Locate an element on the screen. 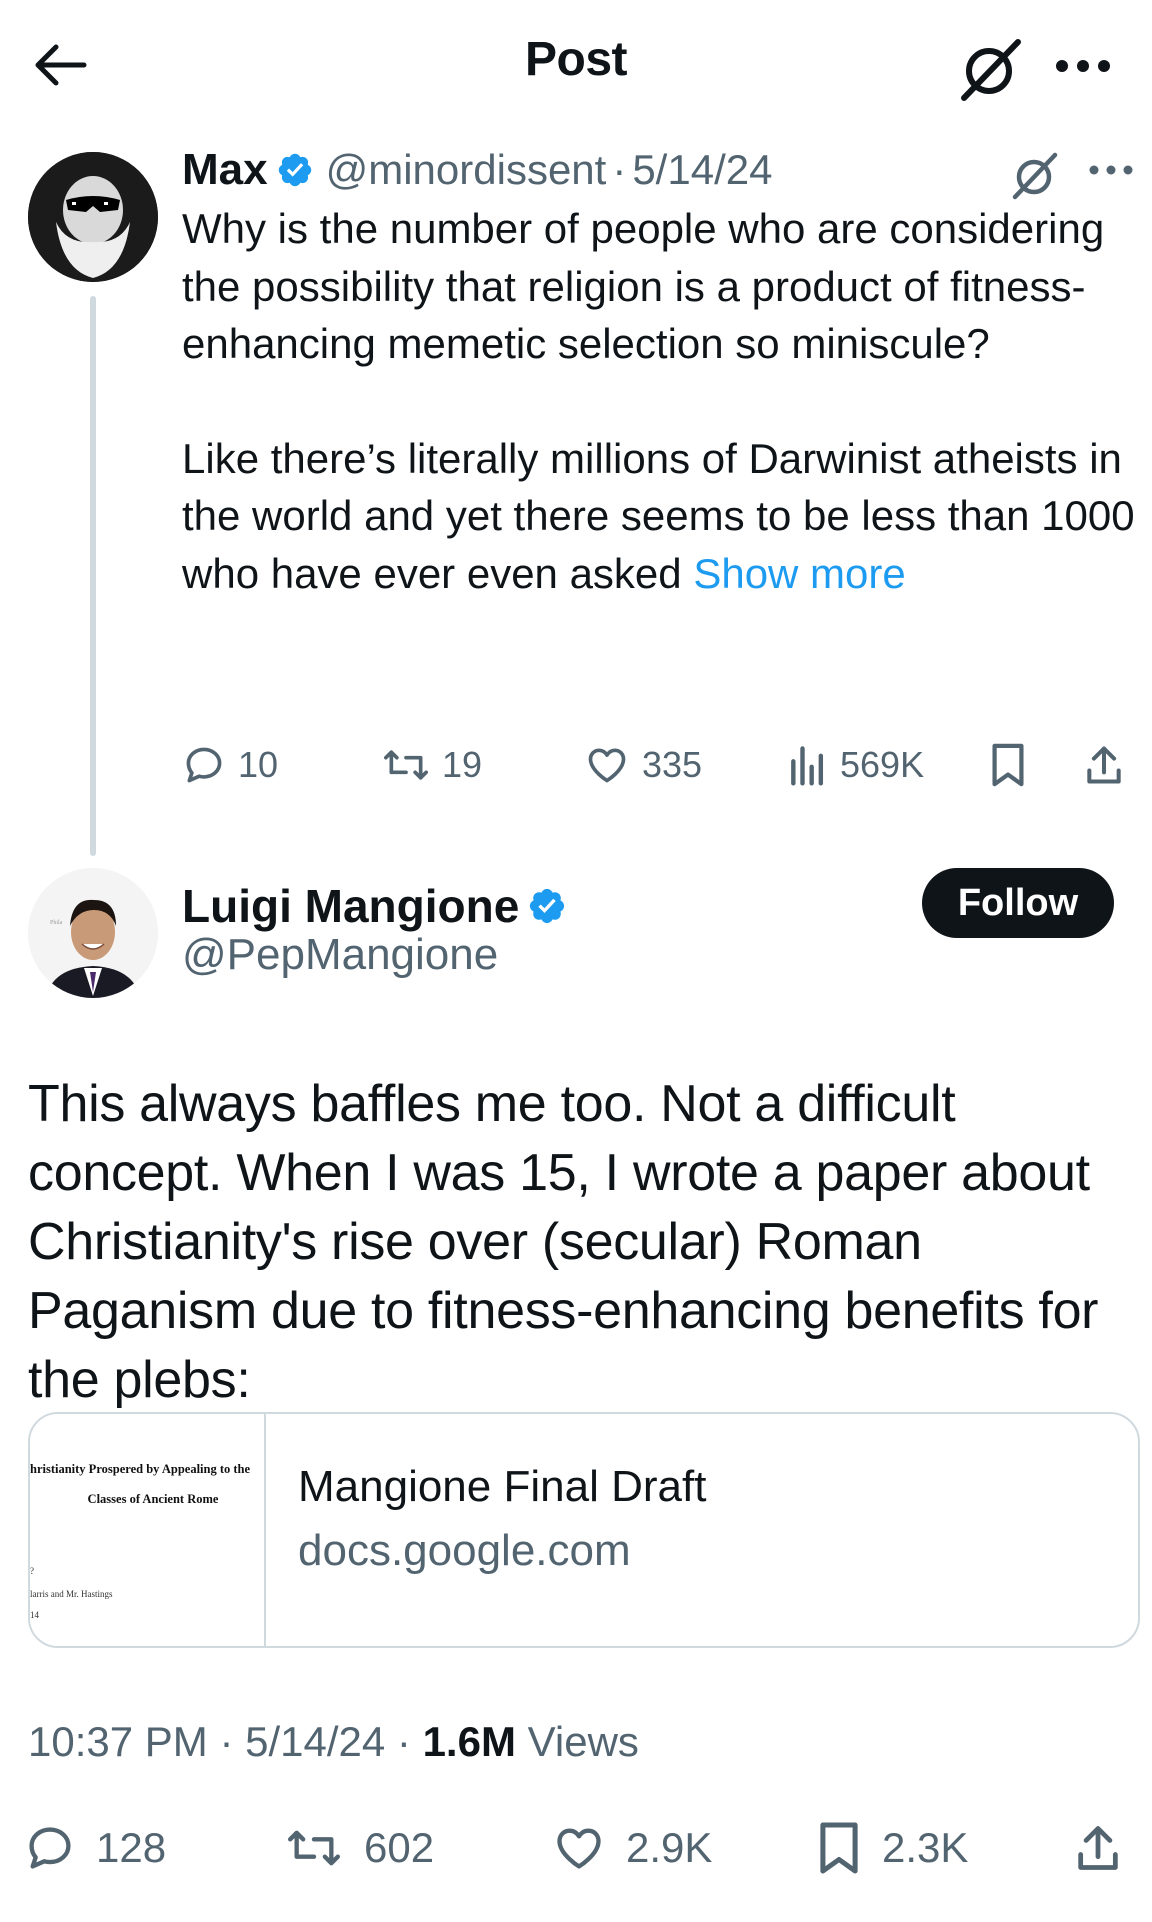 This screenshot has width=1152, height=1922. more-options-button is located at coordinates (1083, 66).